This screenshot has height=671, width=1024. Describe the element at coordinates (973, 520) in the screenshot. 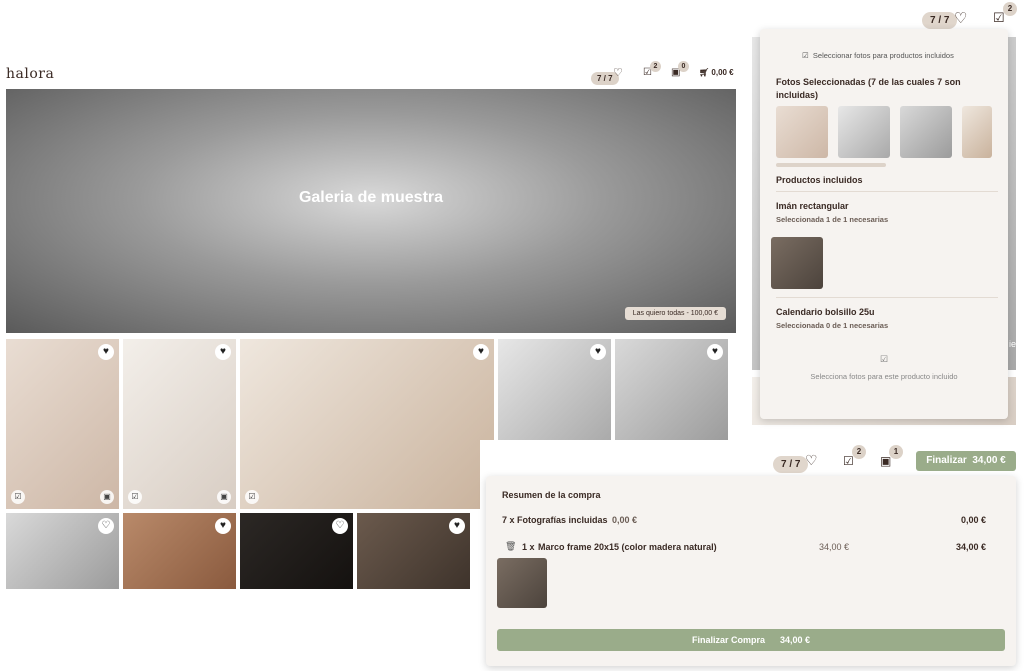

I see `line-total: 0,00 €` at that location.